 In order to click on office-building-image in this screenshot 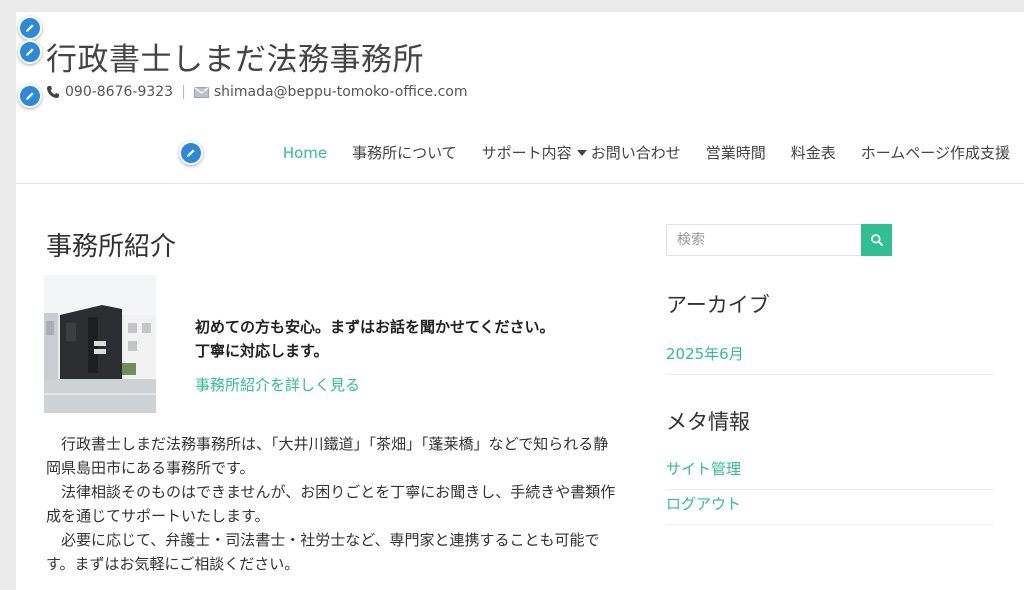, I will do `click(100, 344)`.